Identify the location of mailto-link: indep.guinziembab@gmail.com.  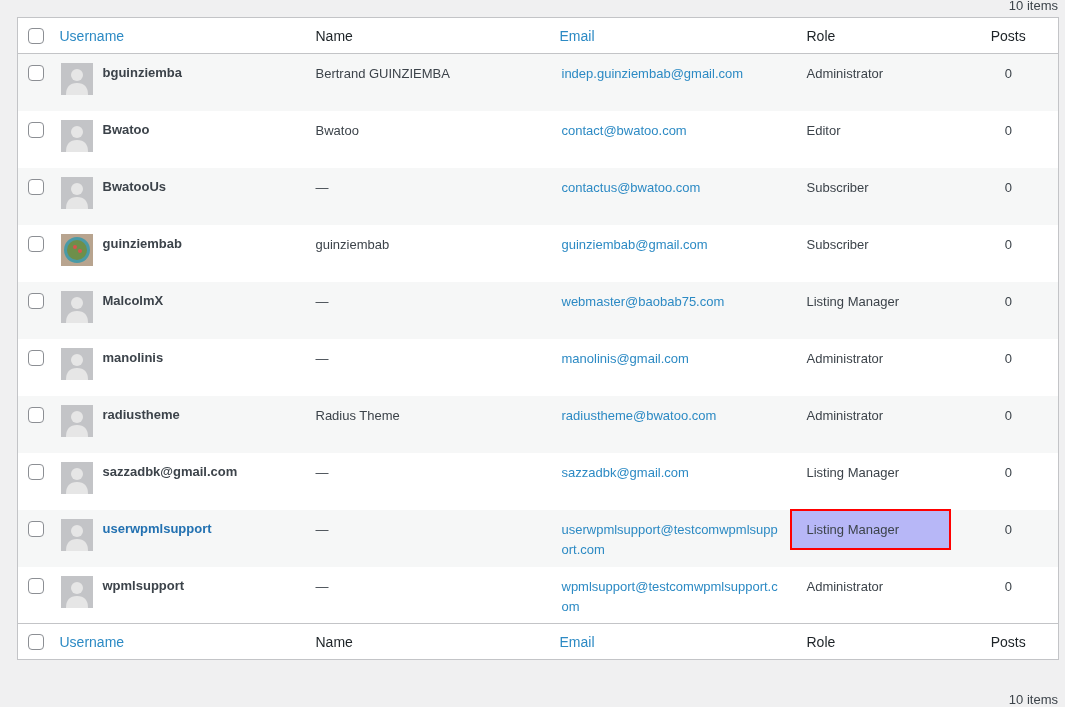
(672, 74).